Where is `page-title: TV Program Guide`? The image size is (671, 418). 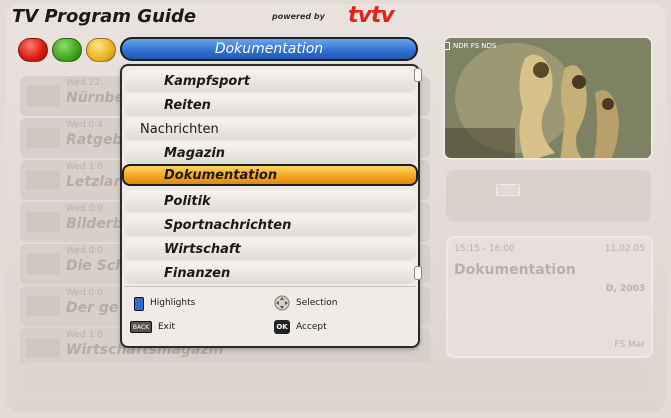 page-title: TV Program Guide is located at coordinates (104, 16).